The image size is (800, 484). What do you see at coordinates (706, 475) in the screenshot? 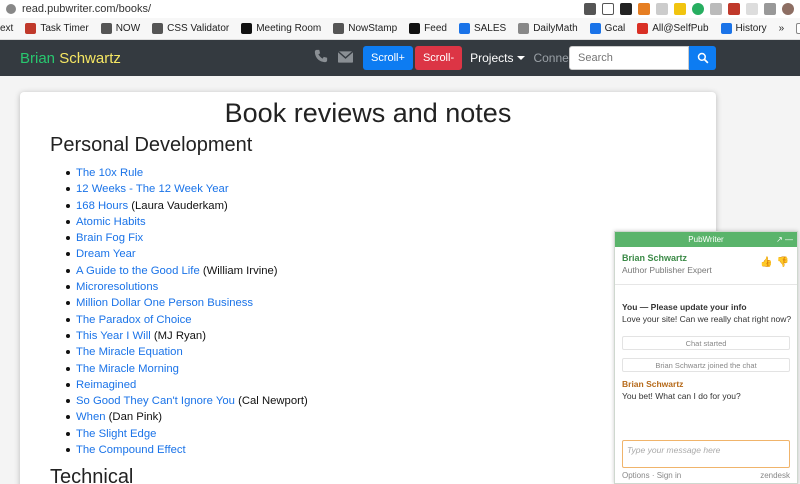
I see `chat-footer: Options · Sign in zendesk` at bounding box center [706, 475].